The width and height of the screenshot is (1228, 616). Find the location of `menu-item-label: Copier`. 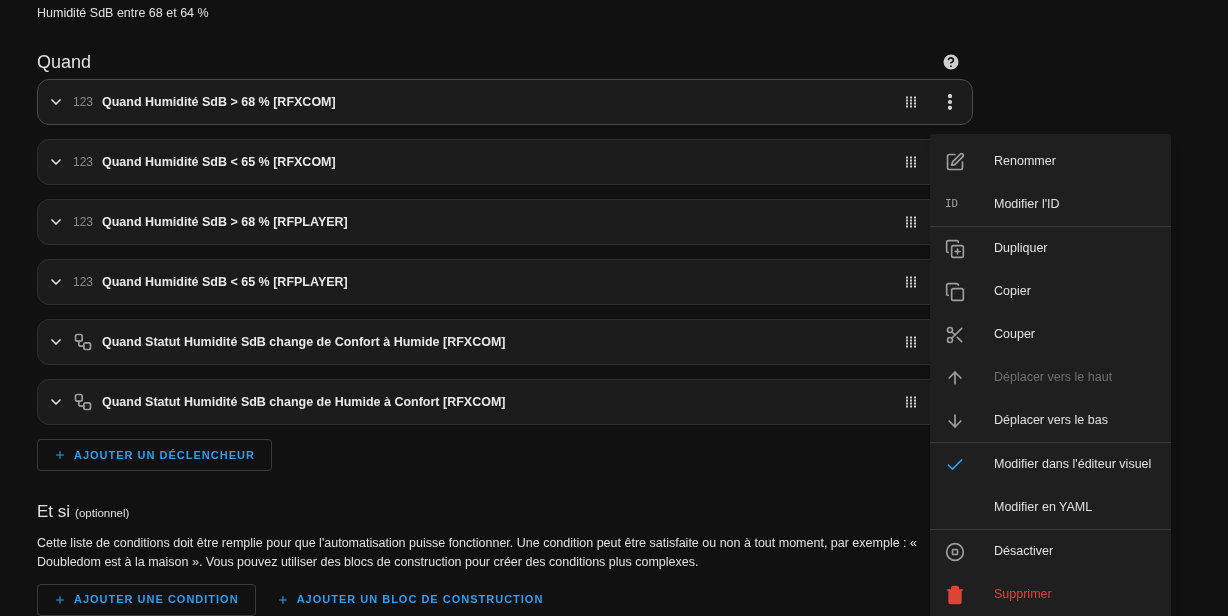

menu-item-label: Copier is located at coordinates (1012, 292).